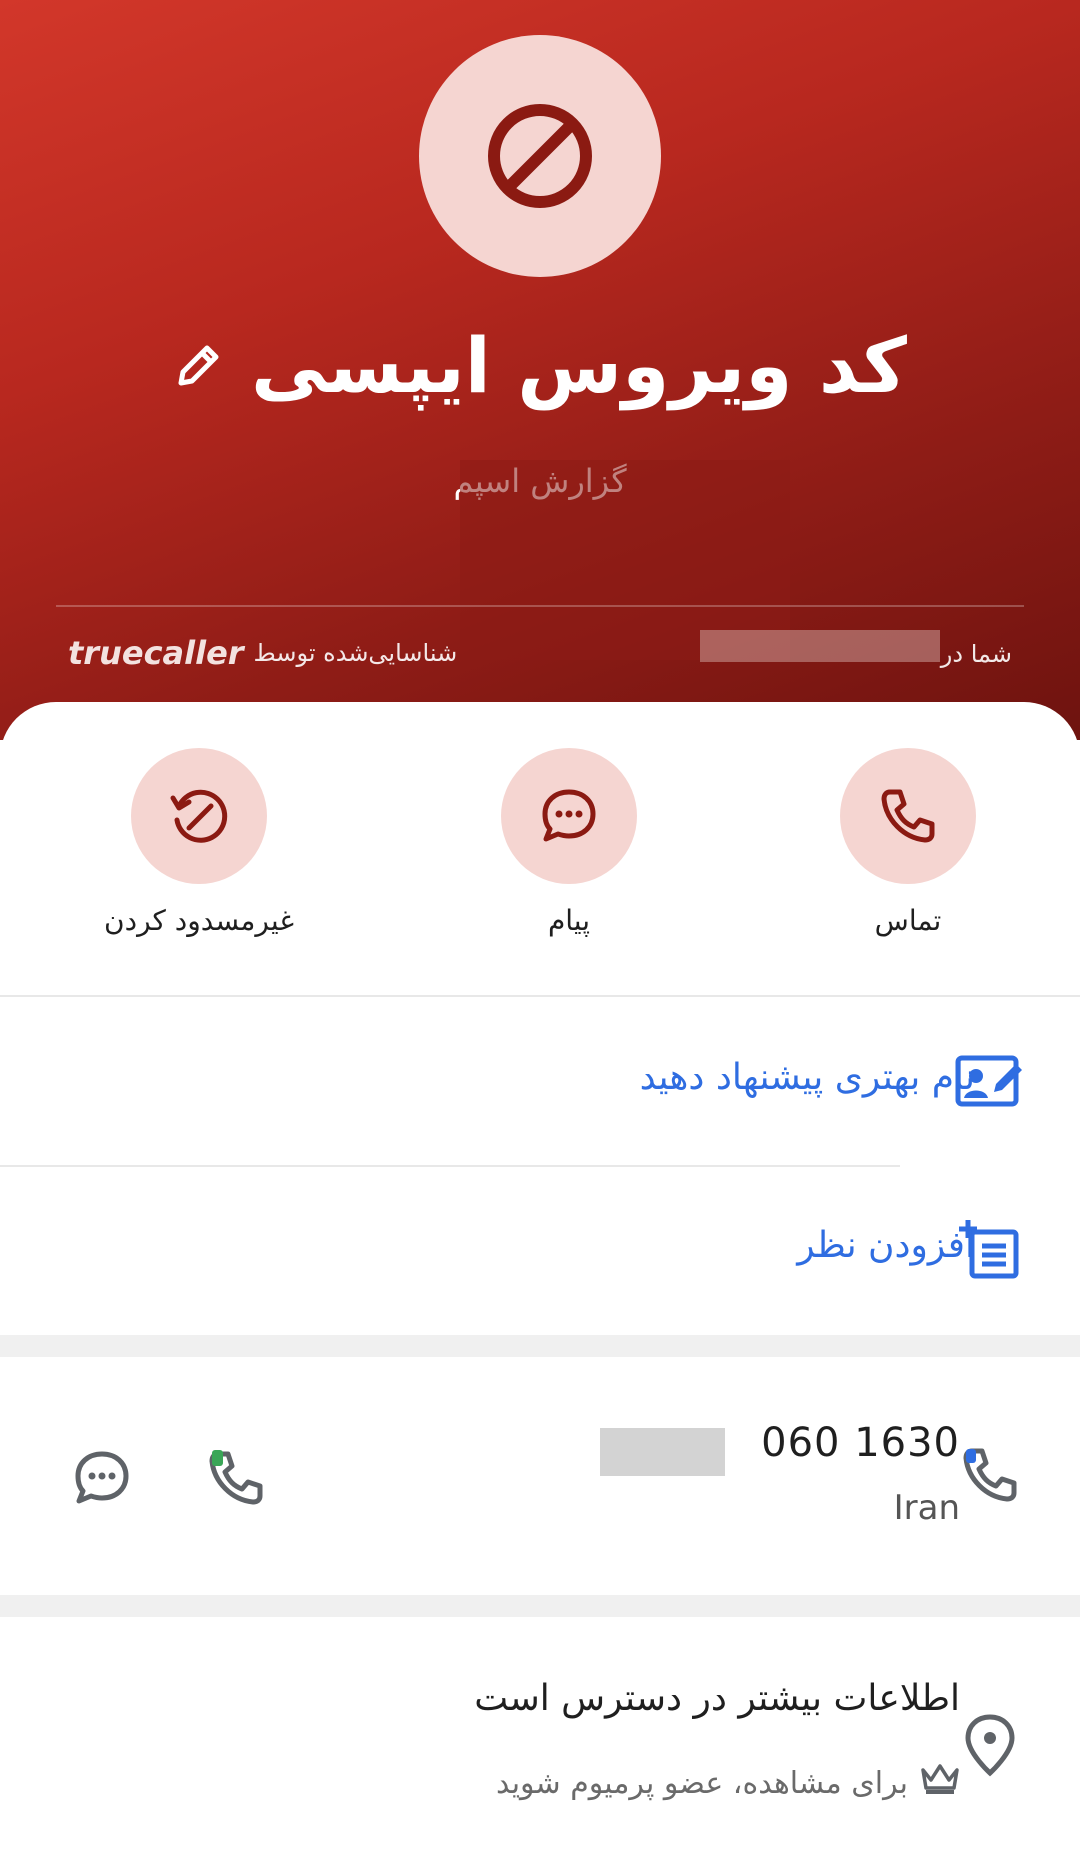  I want to click on suggest-name-link: نام بهتری پیشنهاد دهید, so click(807, 1077).